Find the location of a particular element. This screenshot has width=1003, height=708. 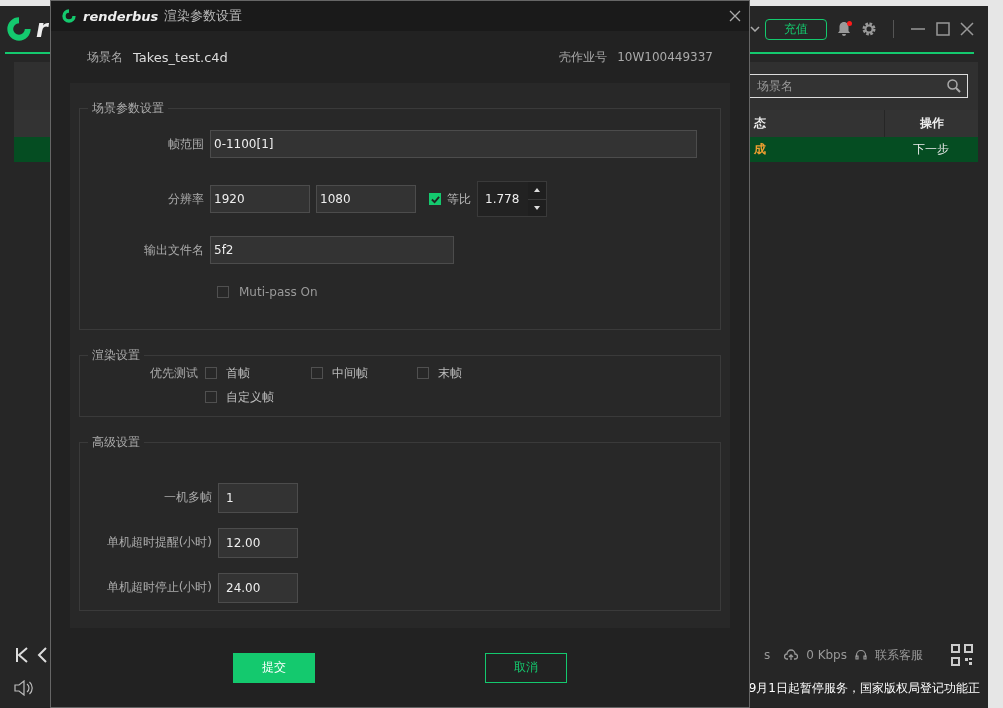

recharge-button: 充值 is located at coordinates (796, 29).